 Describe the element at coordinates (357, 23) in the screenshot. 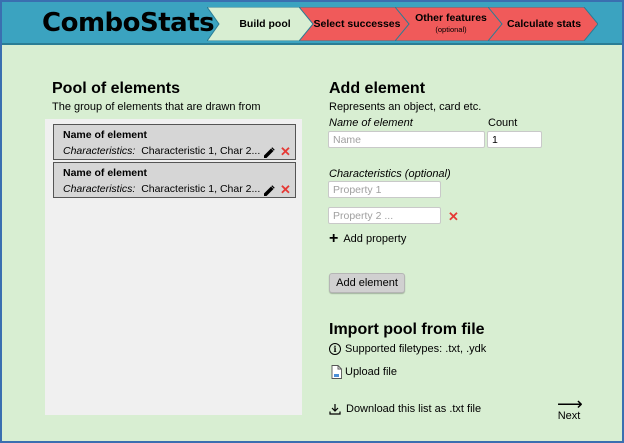

I see `step-label: Select successes` at that location.